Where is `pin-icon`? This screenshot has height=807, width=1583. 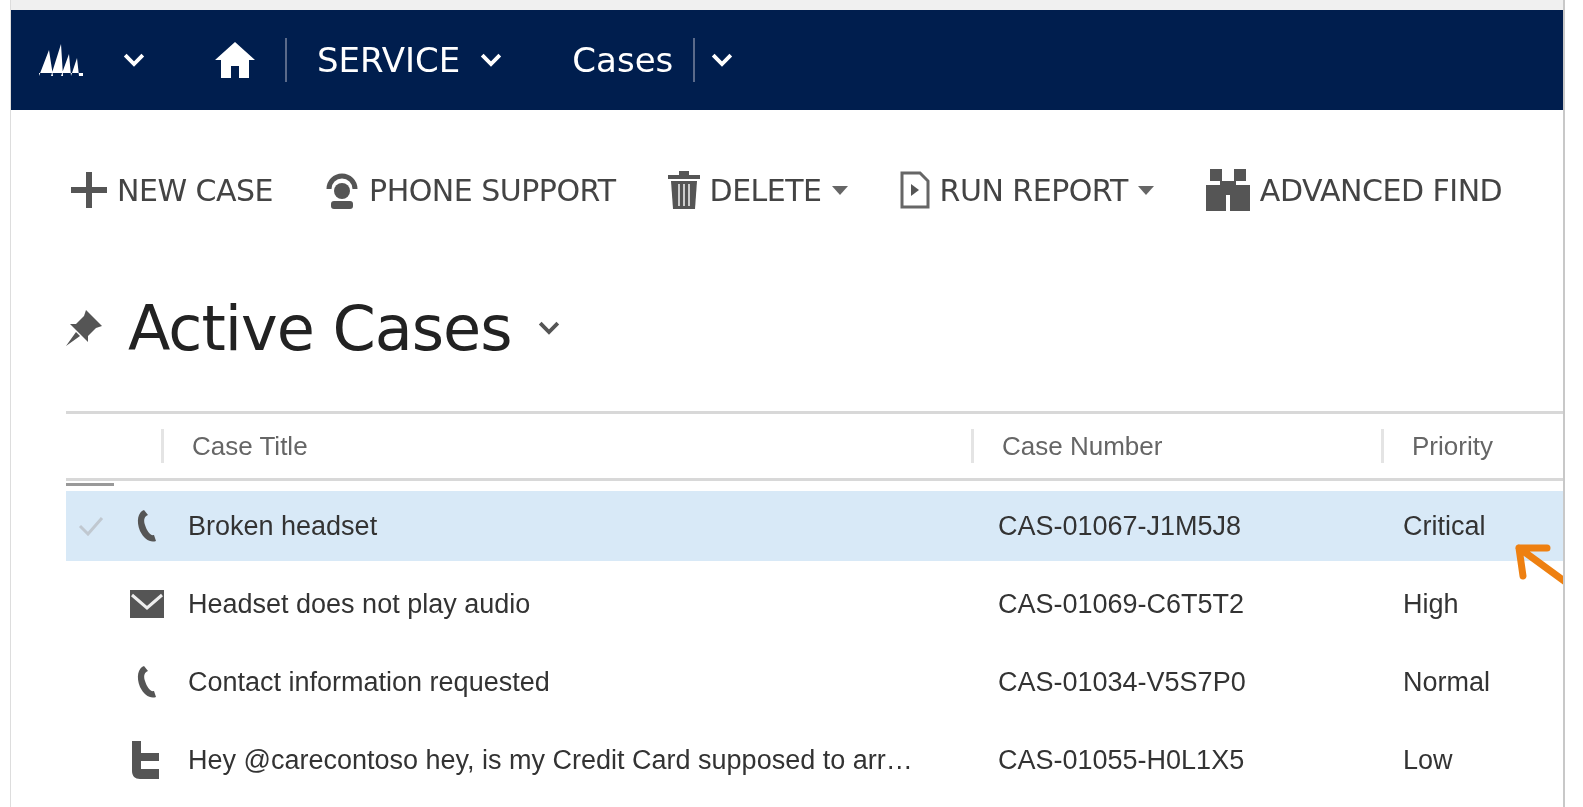 pin-icon is located at coordinates (84, 328).